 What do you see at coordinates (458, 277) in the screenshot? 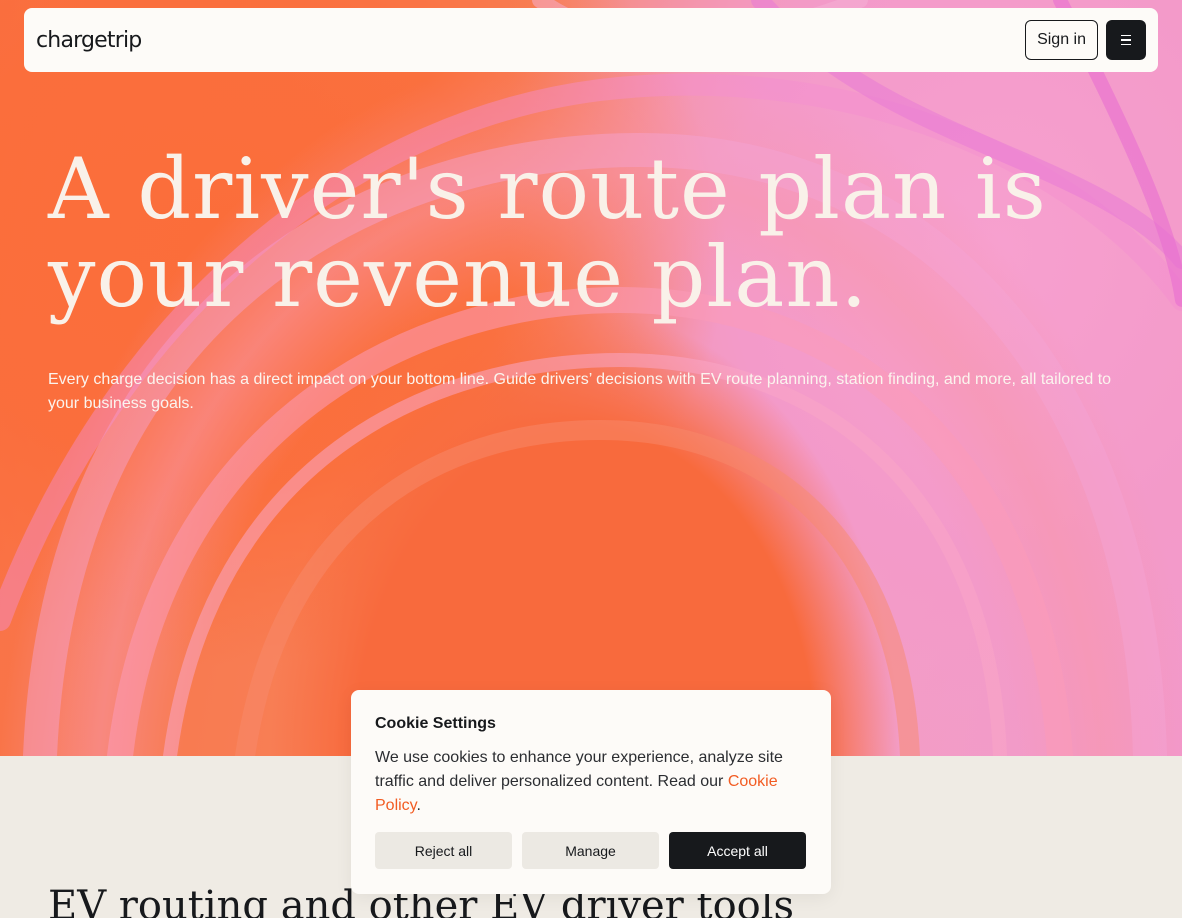
I see `hero-headline-line-2: your revenue plan.` at bounding box center [458, 277].